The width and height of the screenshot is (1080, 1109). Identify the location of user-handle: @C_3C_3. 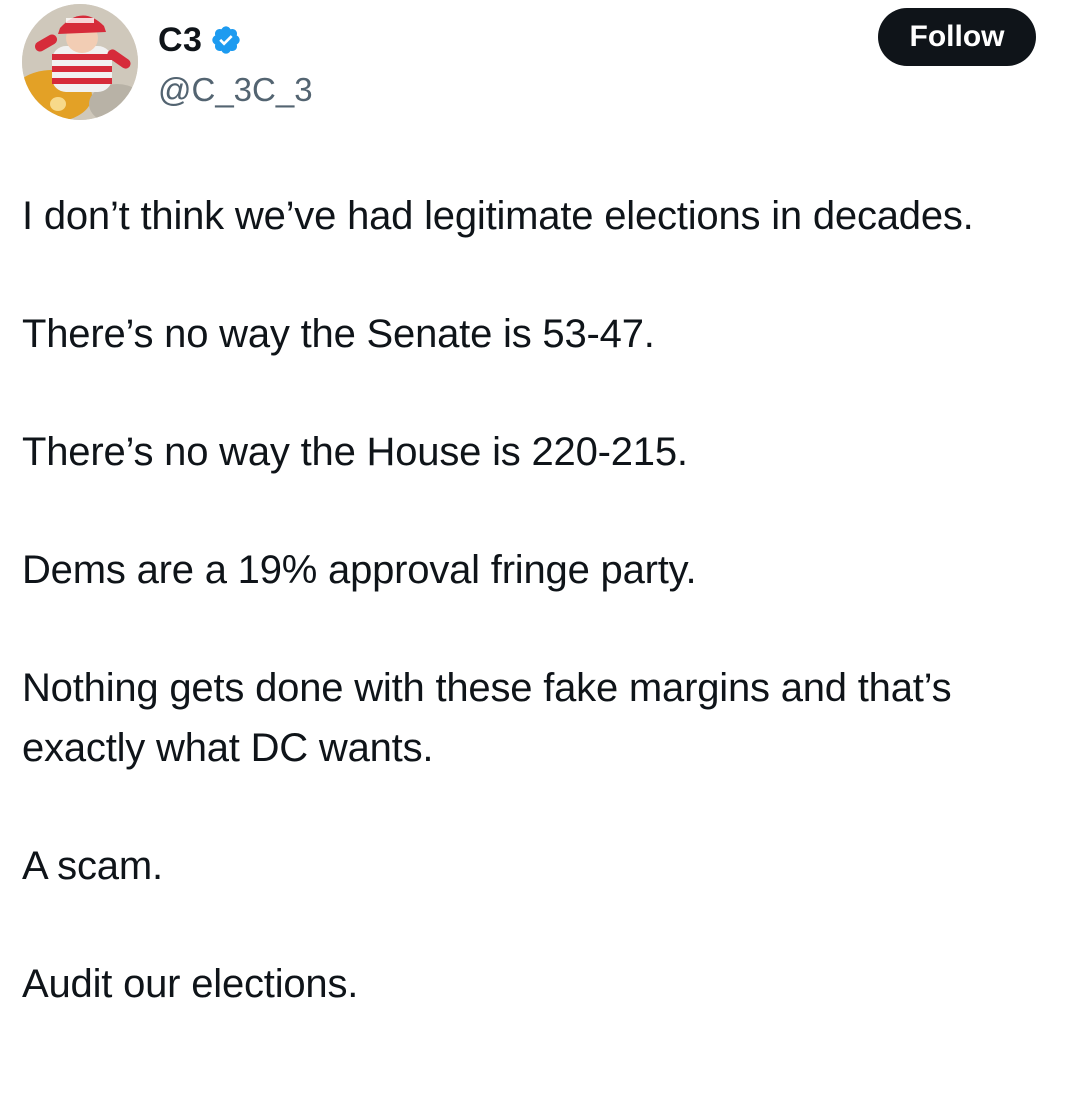
(235, 90).